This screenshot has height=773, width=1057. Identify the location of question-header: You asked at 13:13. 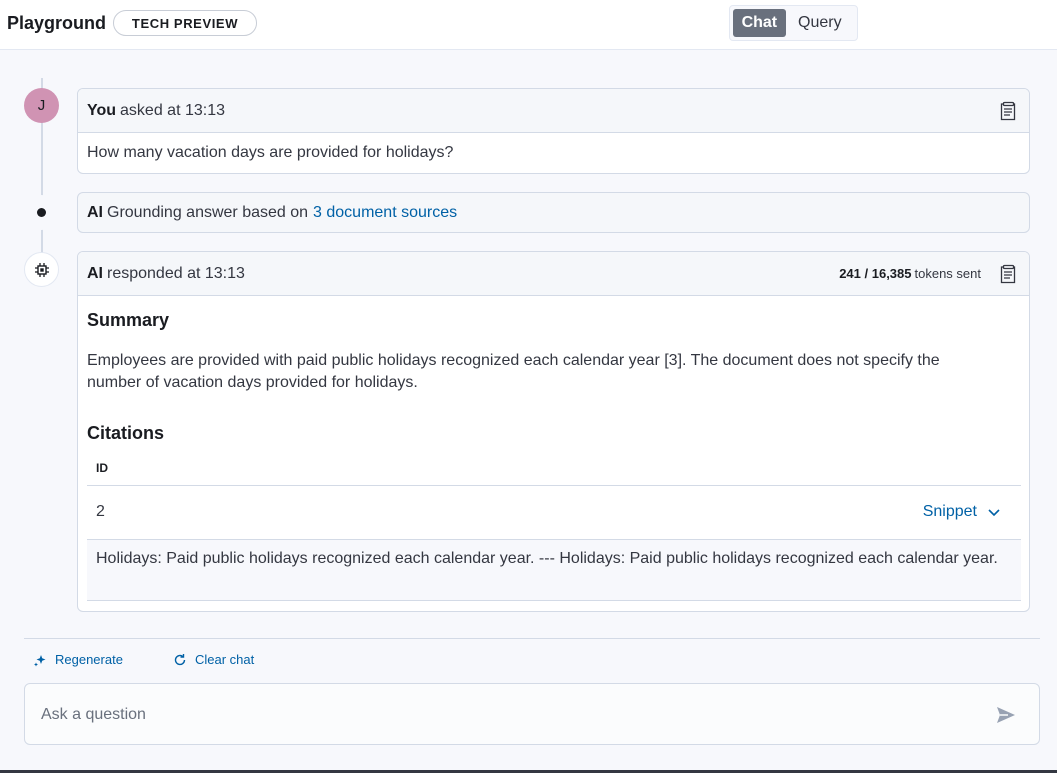
(553, 111).